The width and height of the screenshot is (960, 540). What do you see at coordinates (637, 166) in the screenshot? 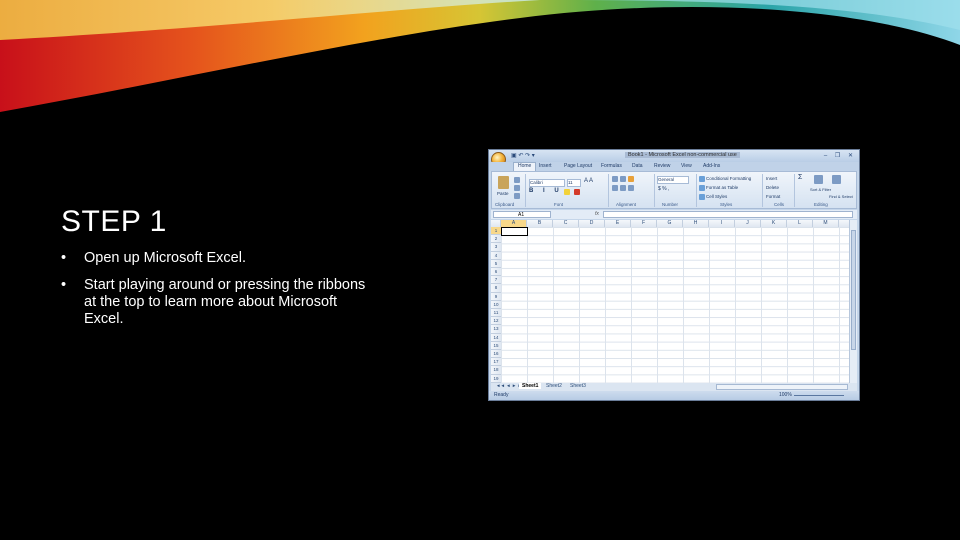
I see `tab-data: Data` at bounding box center [637, 166].